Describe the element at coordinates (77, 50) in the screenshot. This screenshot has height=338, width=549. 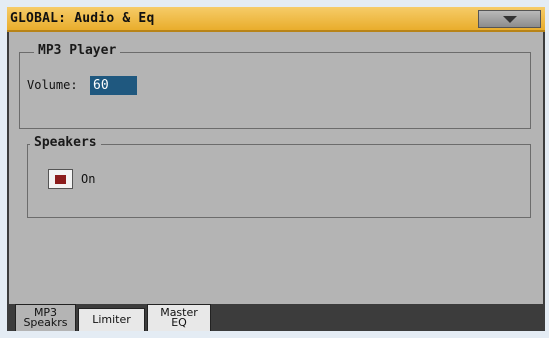
I see `mp3-player-group-title: MP3 Player` at that location.